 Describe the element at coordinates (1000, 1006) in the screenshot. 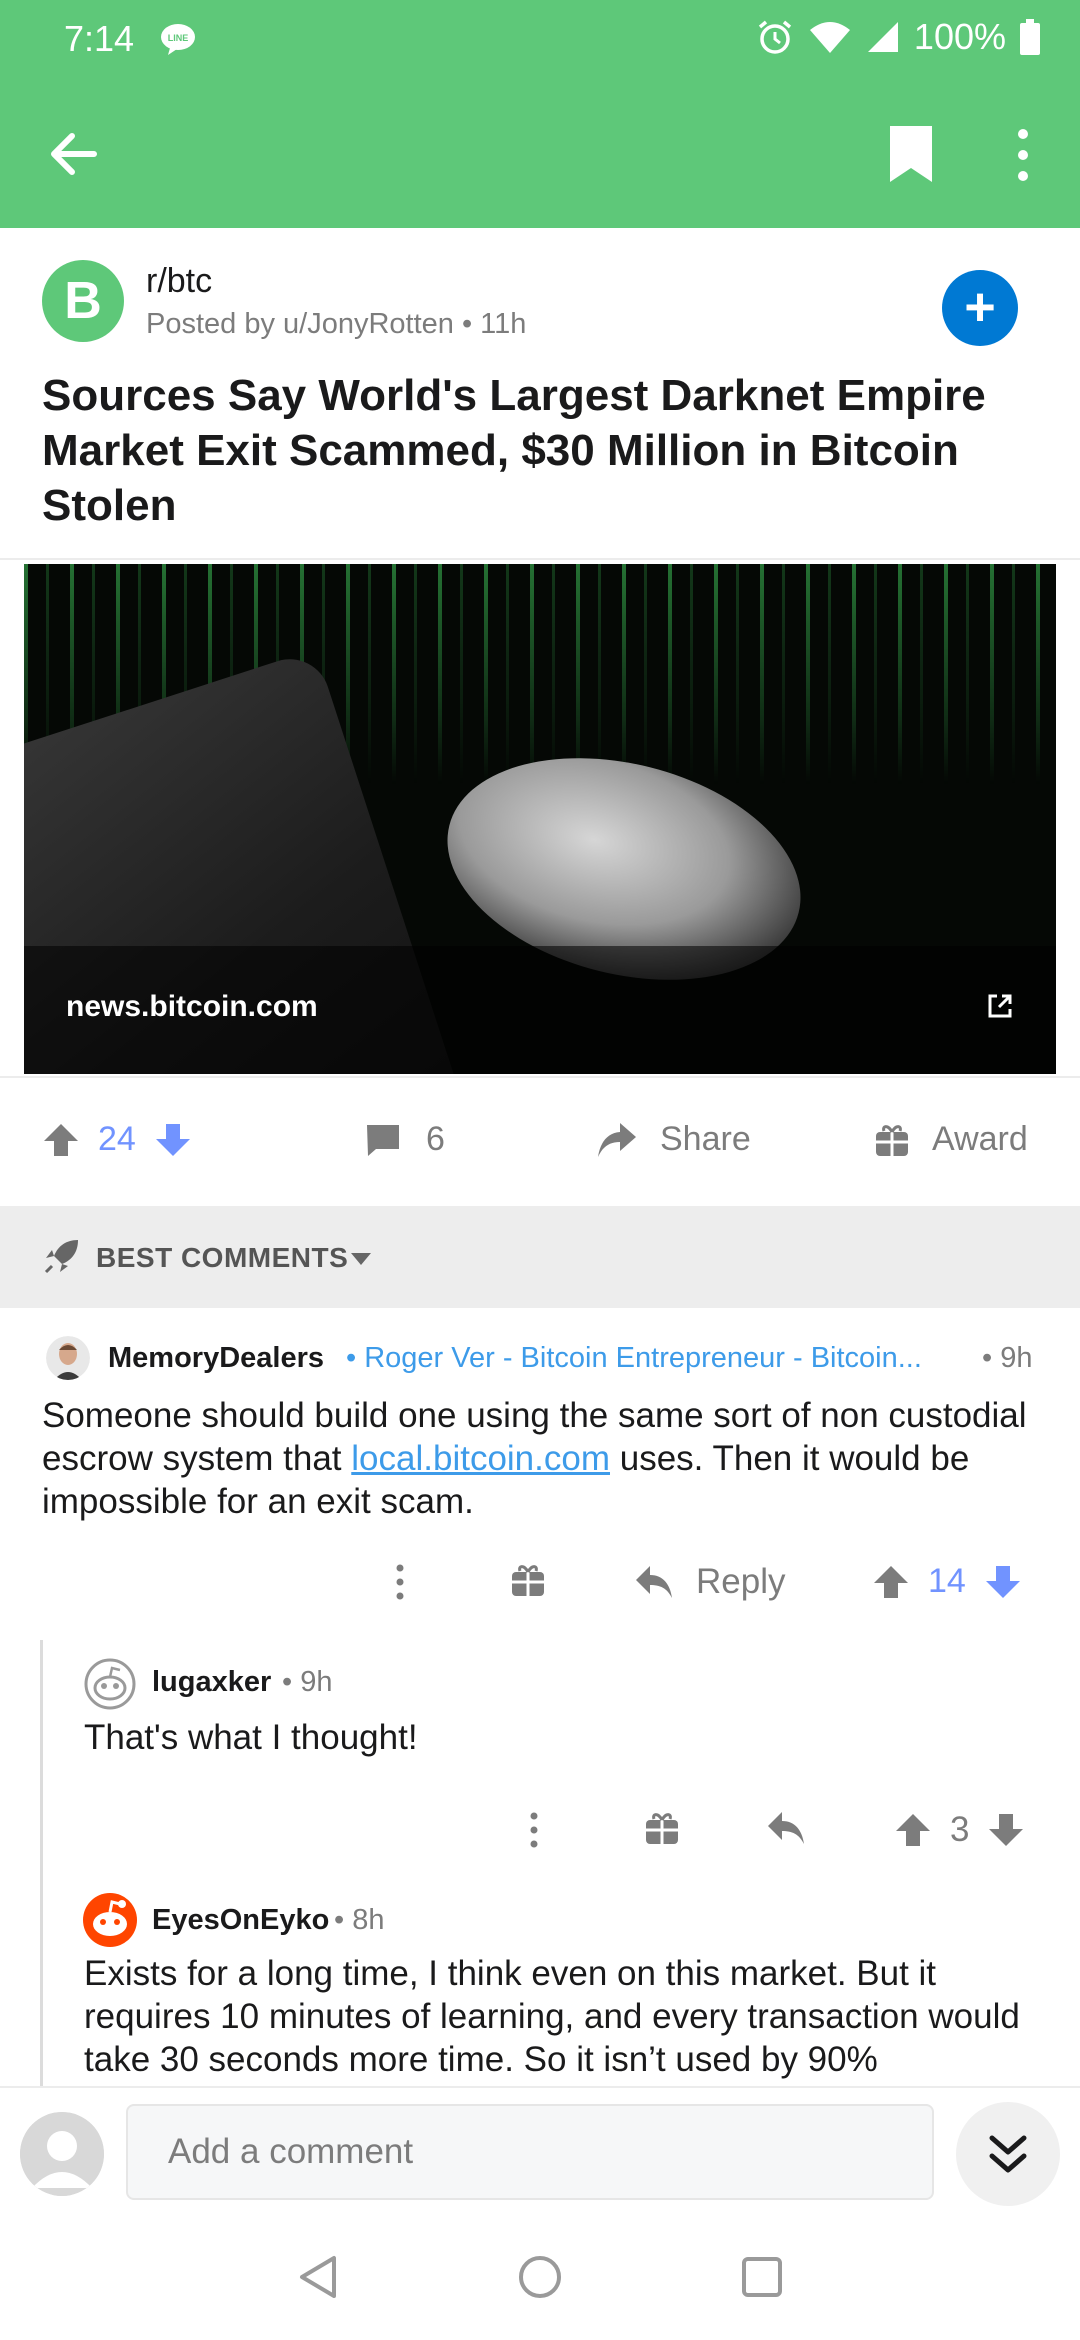

I see `external-link-icon` at that location.